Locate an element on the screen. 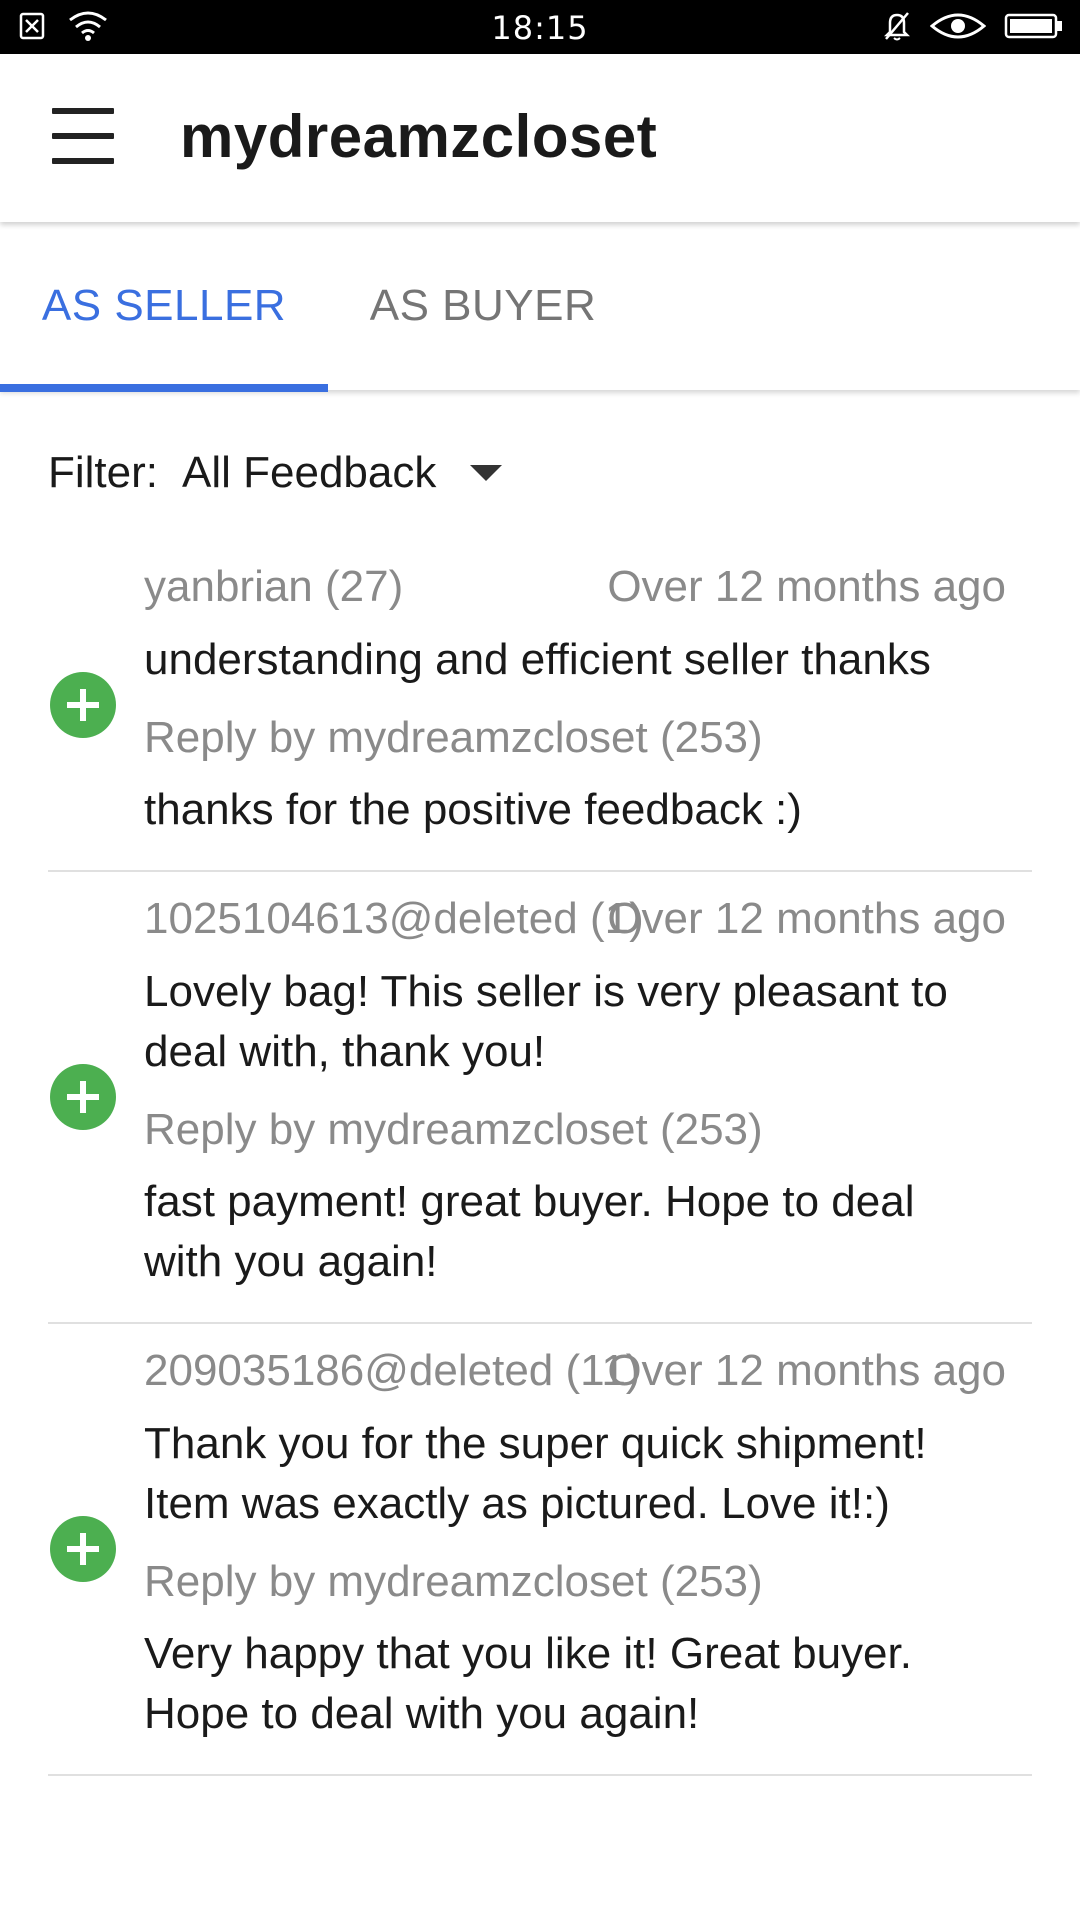 The width and height of the screenshot is (1080, 1920). active-tab-indicator is located at coordinates (164, 388).